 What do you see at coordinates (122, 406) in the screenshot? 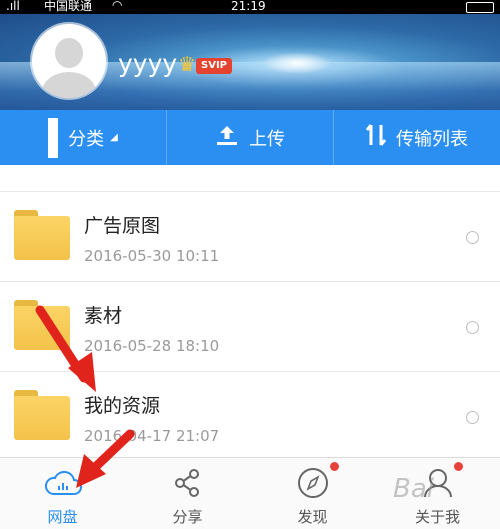
I see `file-name: 我的资源` at bounding box center [122, 406].